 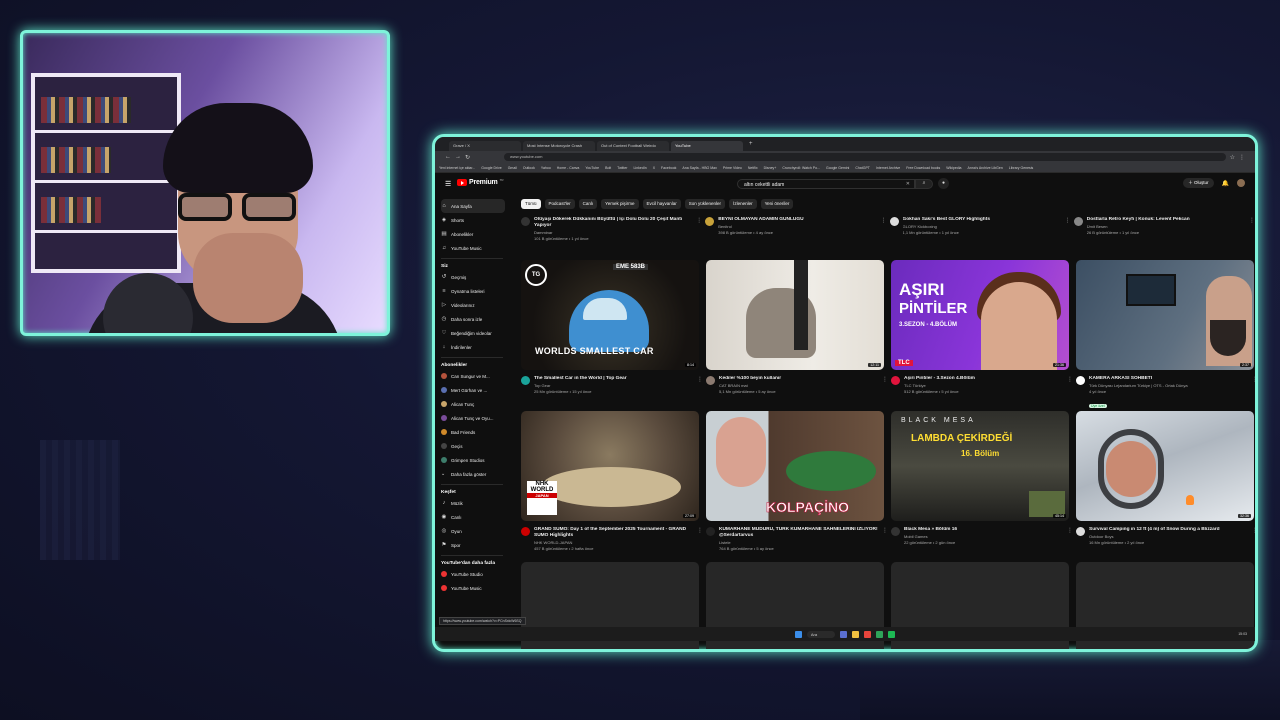 I want to click on video-title: The Smallest Car in the World | Top Gear, so click(x=616, y=379).